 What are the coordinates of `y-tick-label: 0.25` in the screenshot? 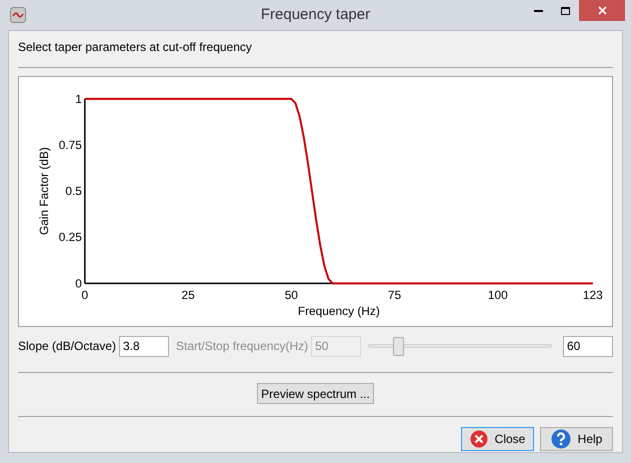 It's located at (70, 237).